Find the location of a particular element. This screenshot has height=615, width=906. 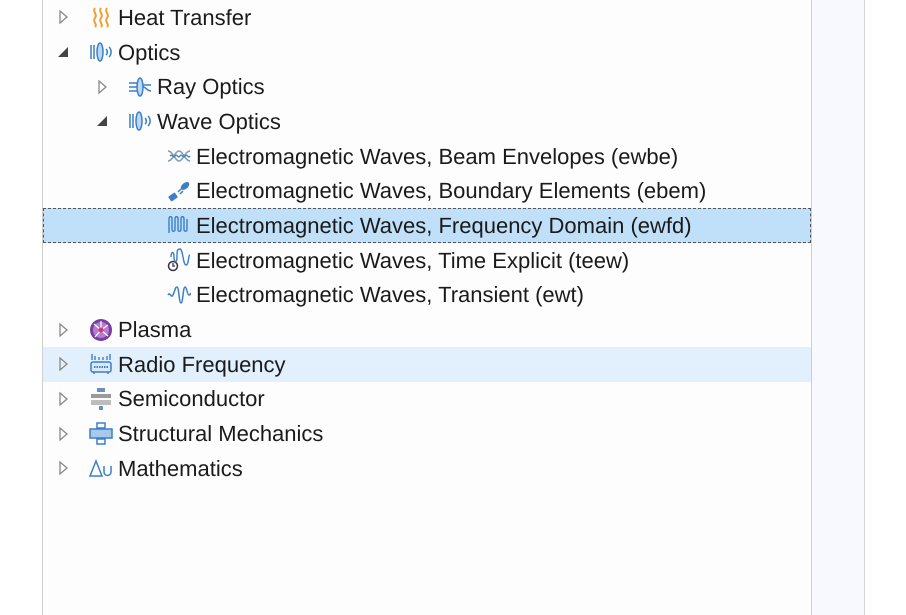

tree-item: Electromagnetic Waves, Beam Envelopes (ewbe) is located at coordinates (427, 156).